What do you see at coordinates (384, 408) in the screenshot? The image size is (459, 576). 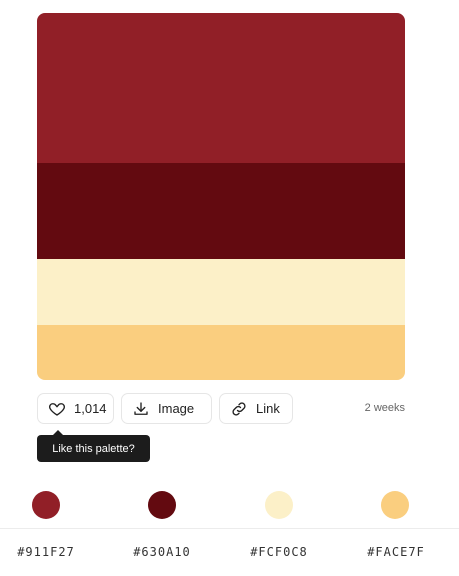 I see `time-ago: 2 weeks` at bounding box center [384, 408].